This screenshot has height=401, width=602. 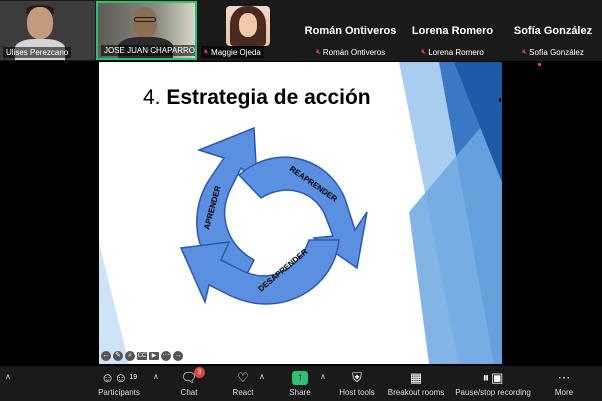 I want to click on share-label: Share, so click(x=300, y=392).